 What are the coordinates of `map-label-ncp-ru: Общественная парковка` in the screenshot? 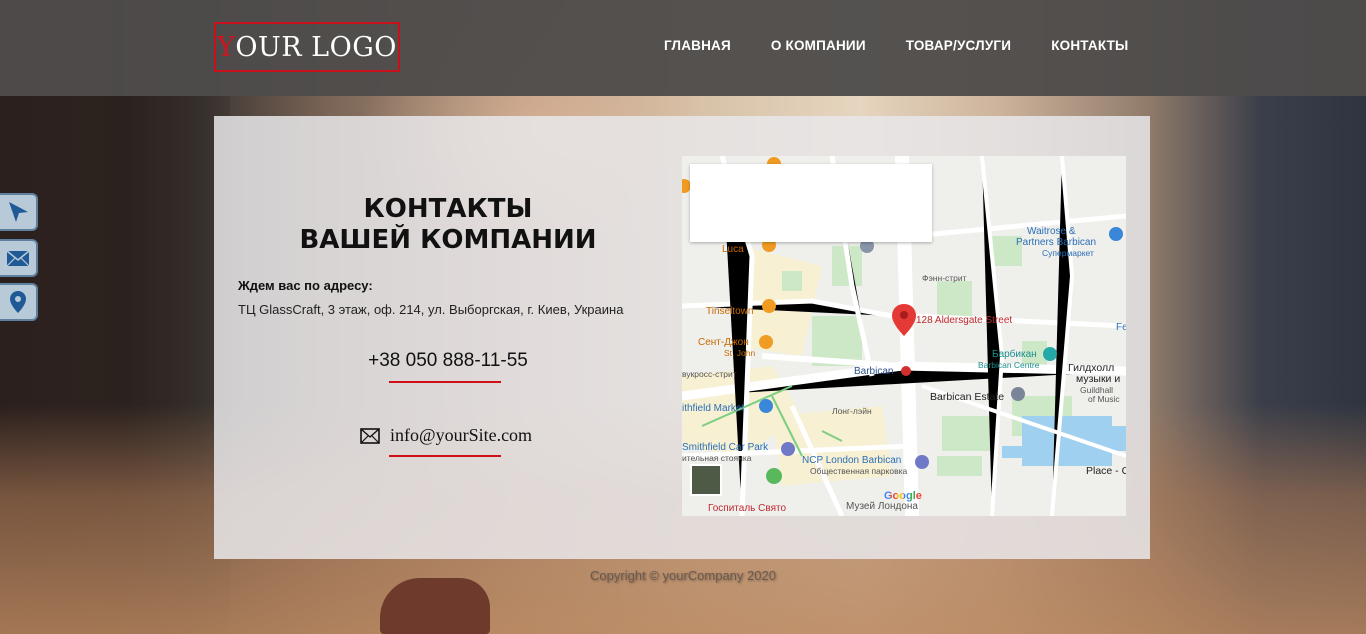 It's located at (859, 471).